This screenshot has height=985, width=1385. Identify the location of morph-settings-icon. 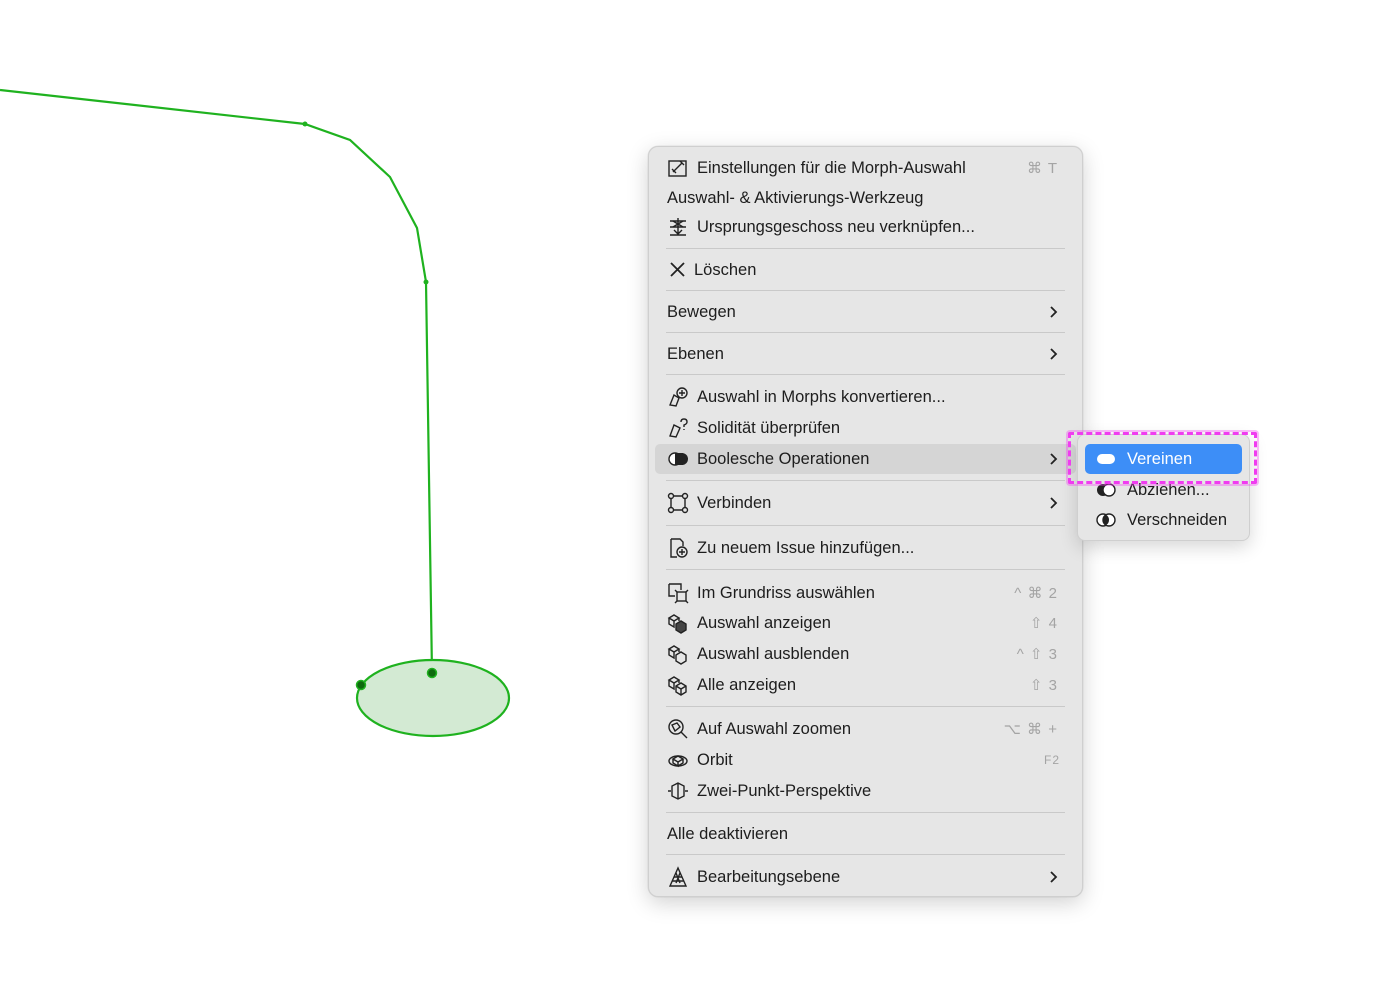
(678, 168).